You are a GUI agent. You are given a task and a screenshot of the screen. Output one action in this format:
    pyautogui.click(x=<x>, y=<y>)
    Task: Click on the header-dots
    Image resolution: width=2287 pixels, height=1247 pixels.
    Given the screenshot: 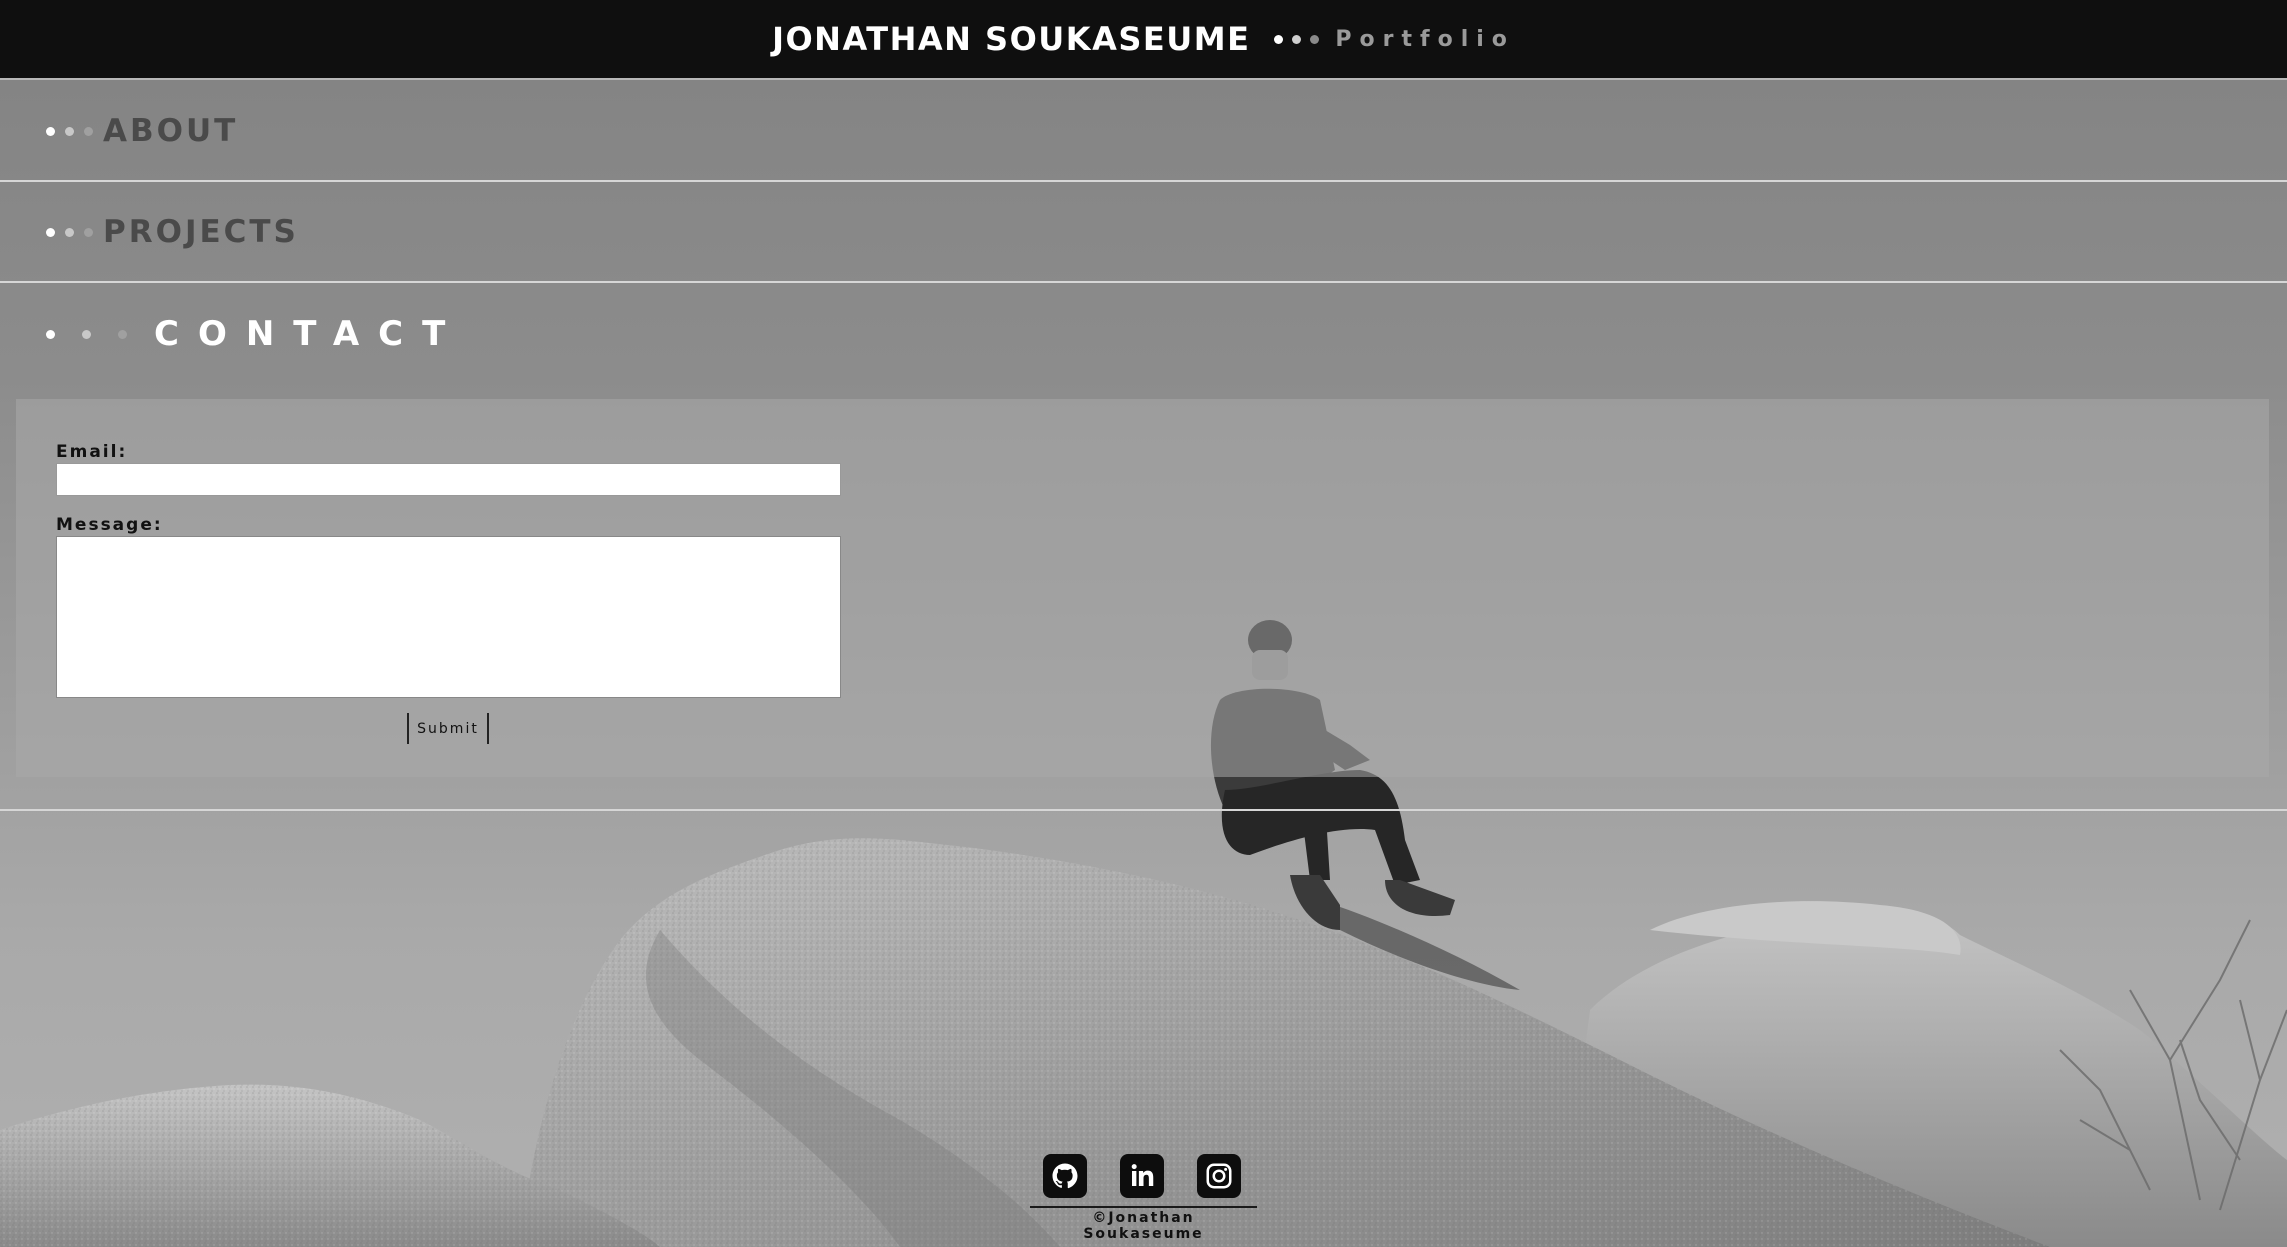 What is the action you would take?
    pyautogui.click(x=1297, y=39)
    